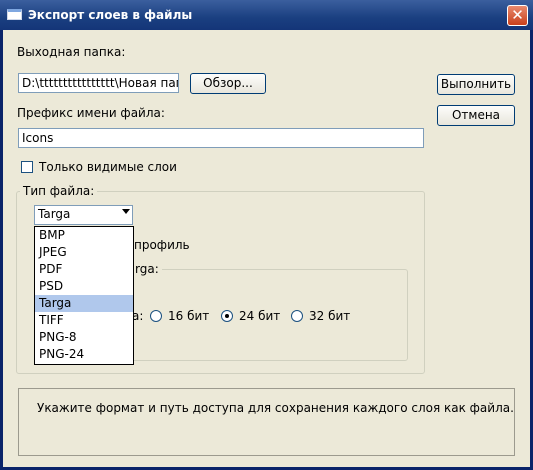 Image resolution: width=533 pixels, height=470 pixels. Describe the element at coordinates (83, 215) in the screenshot. I see `file-type-select: Targa` at that location.